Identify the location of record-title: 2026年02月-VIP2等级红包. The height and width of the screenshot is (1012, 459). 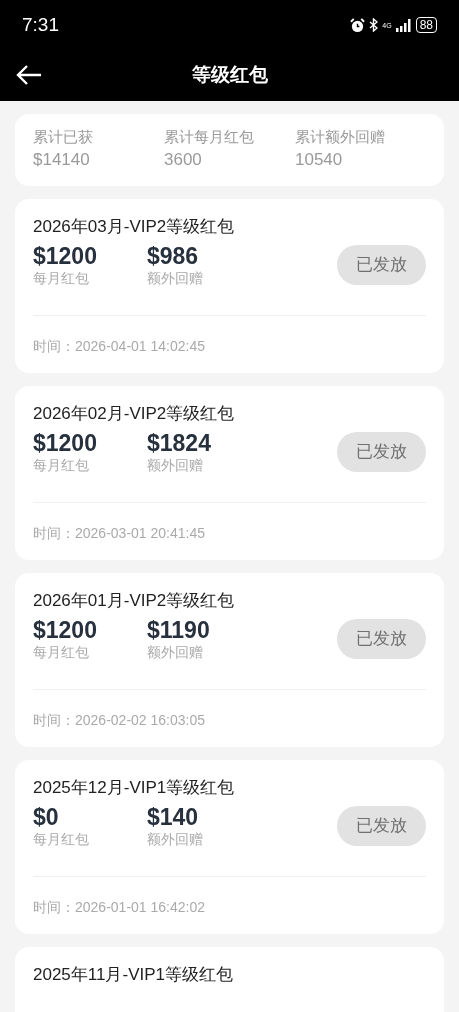
(134, 414).